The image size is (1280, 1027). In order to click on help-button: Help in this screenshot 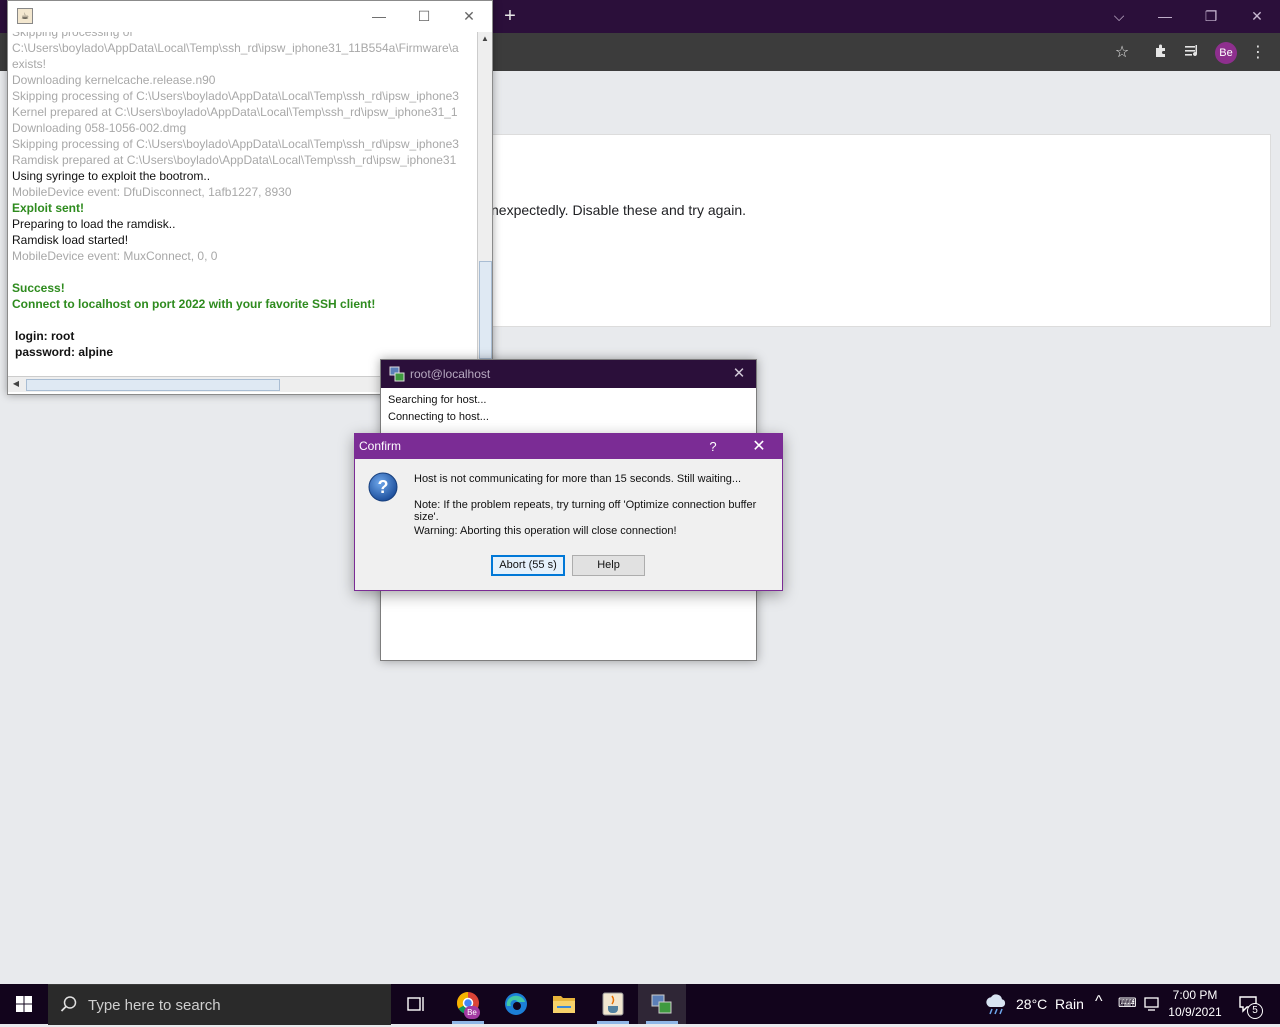, I will do `click(608, 565)`.